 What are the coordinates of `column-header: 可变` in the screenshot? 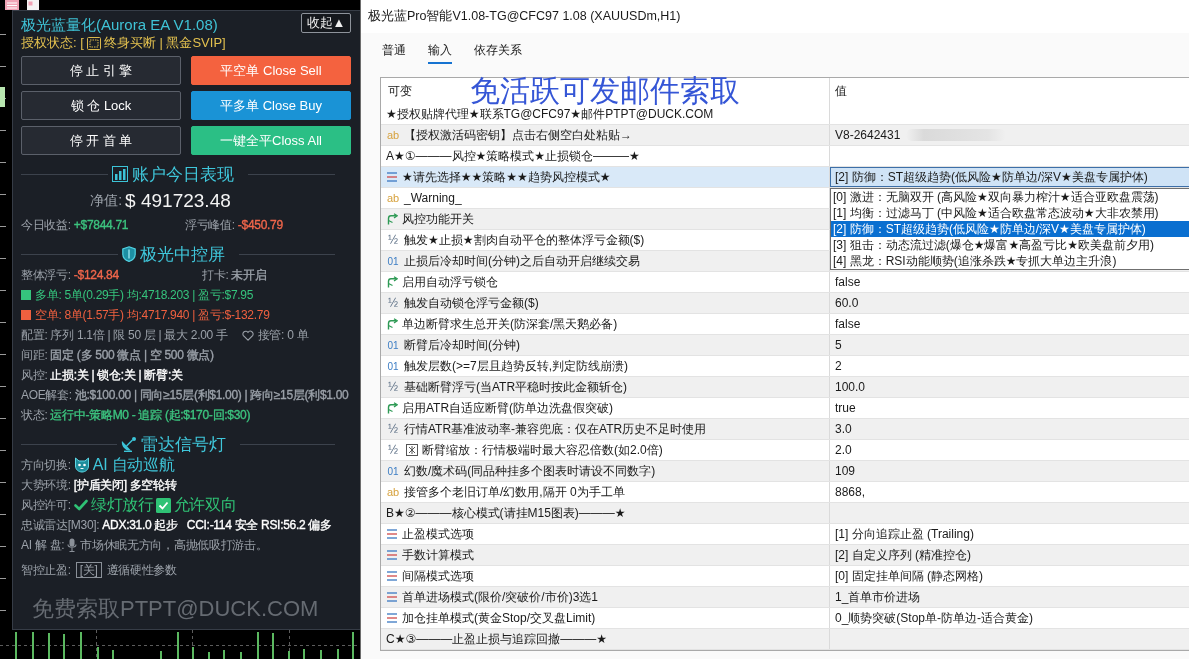 It's located at (400, 91).